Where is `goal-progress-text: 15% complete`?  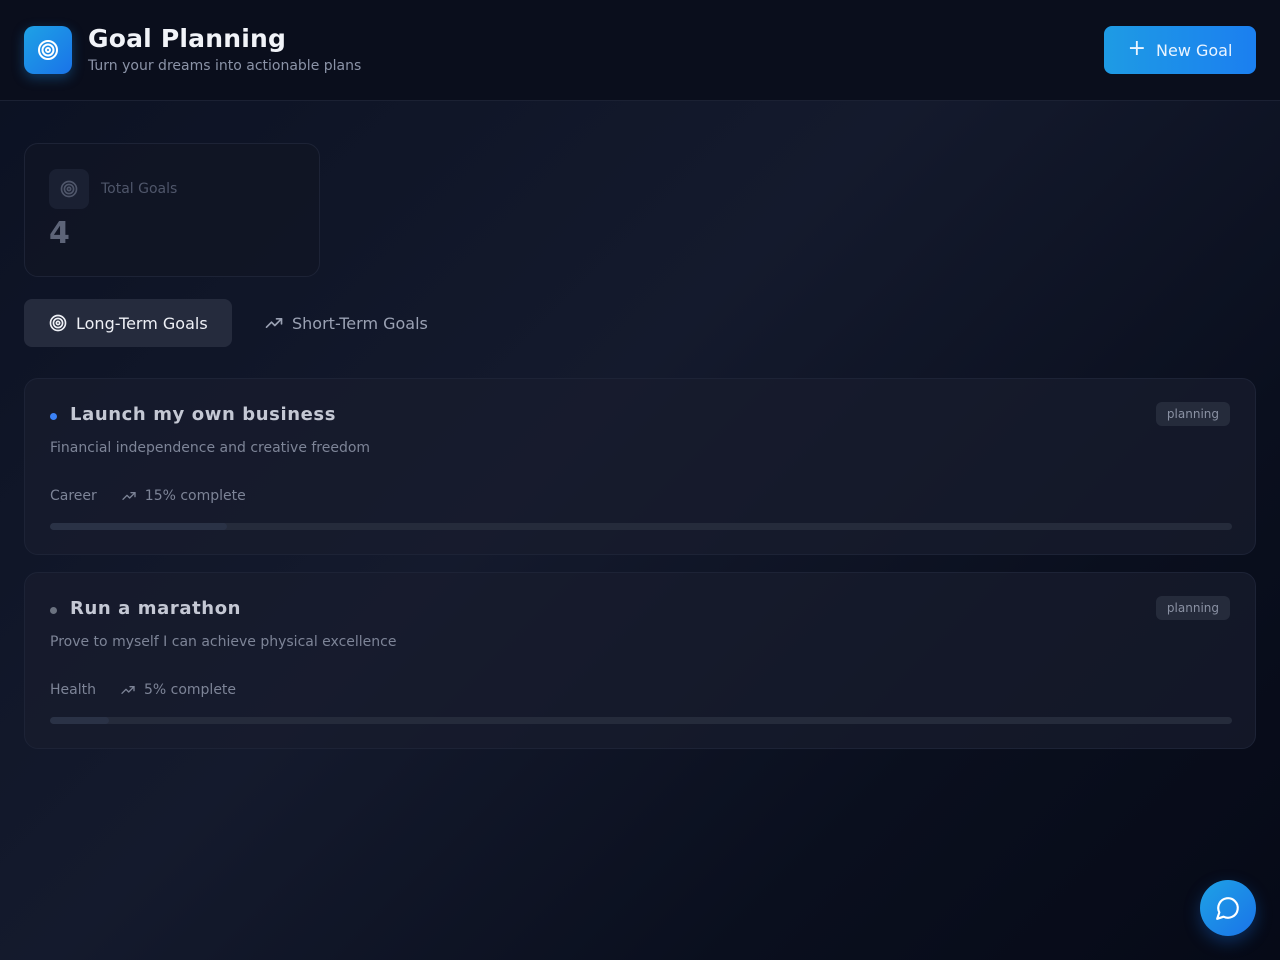 goal-progress-text: 15% complete is located at coordinates (195, 496).